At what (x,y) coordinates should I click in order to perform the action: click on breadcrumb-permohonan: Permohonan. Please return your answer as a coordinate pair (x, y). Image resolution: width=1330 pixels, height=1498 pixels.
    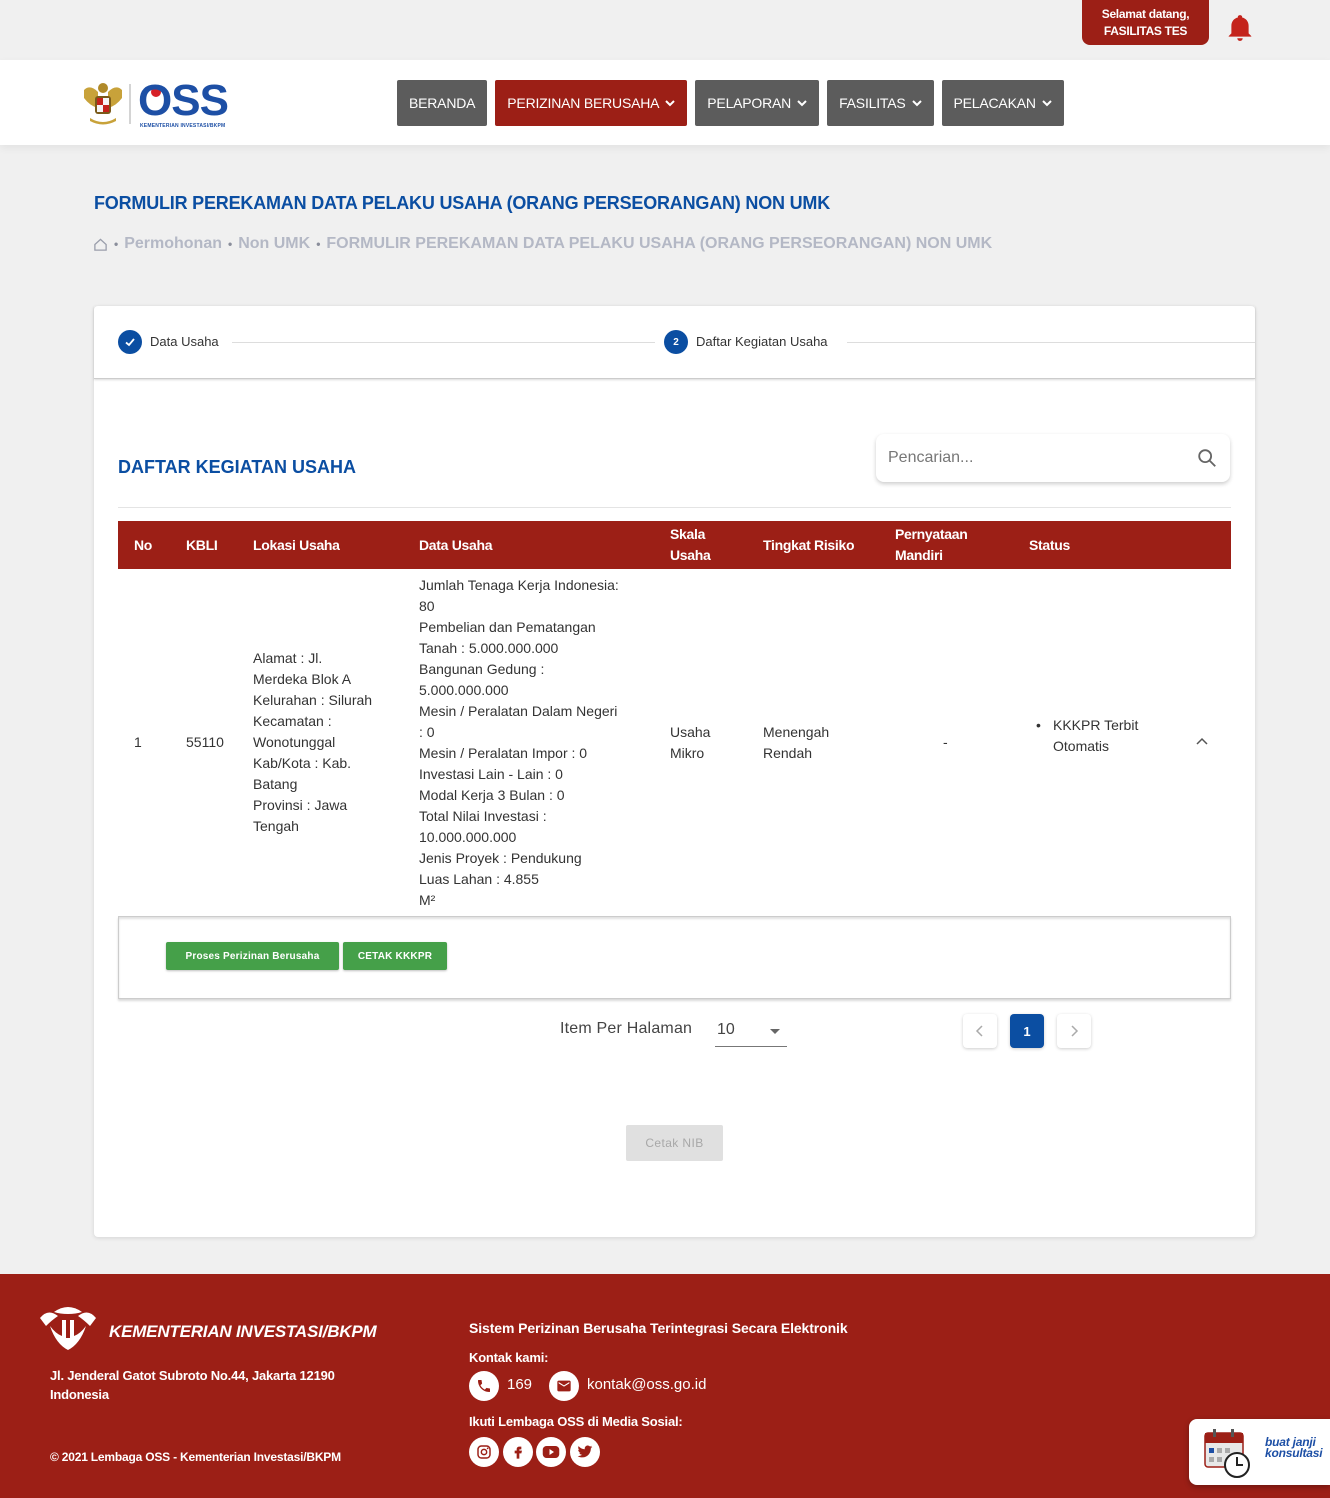
    Looking at the image, I should click on (173, 244).